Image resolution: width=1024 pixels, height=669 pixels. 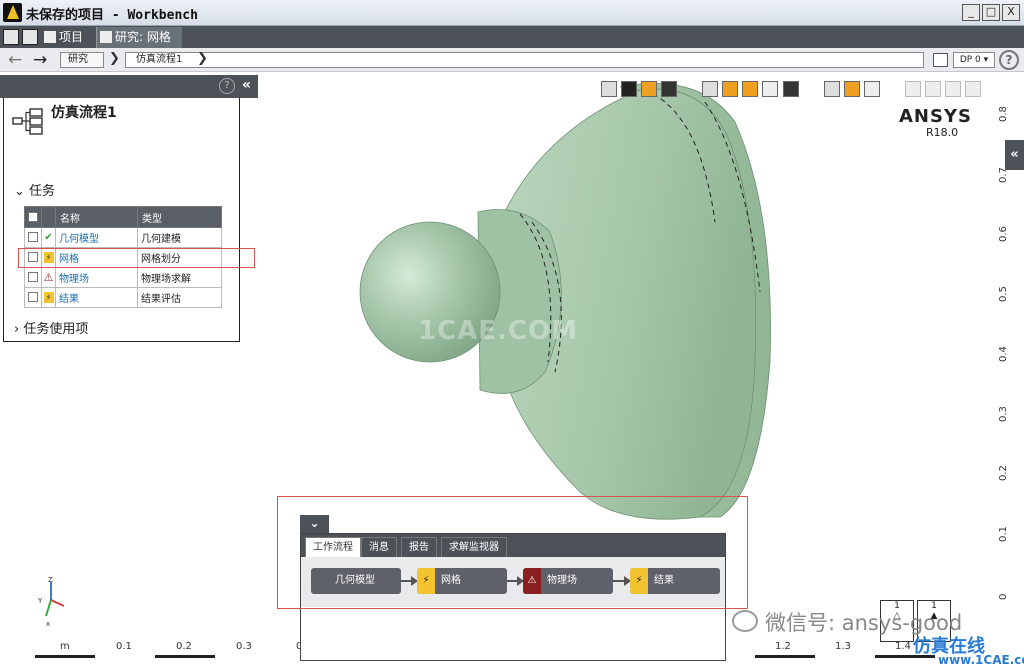 What do you see at coordinates (1003, 175) in the screenshot?
I see `scale-label: 0.7` at bounding box center [1003, 175].